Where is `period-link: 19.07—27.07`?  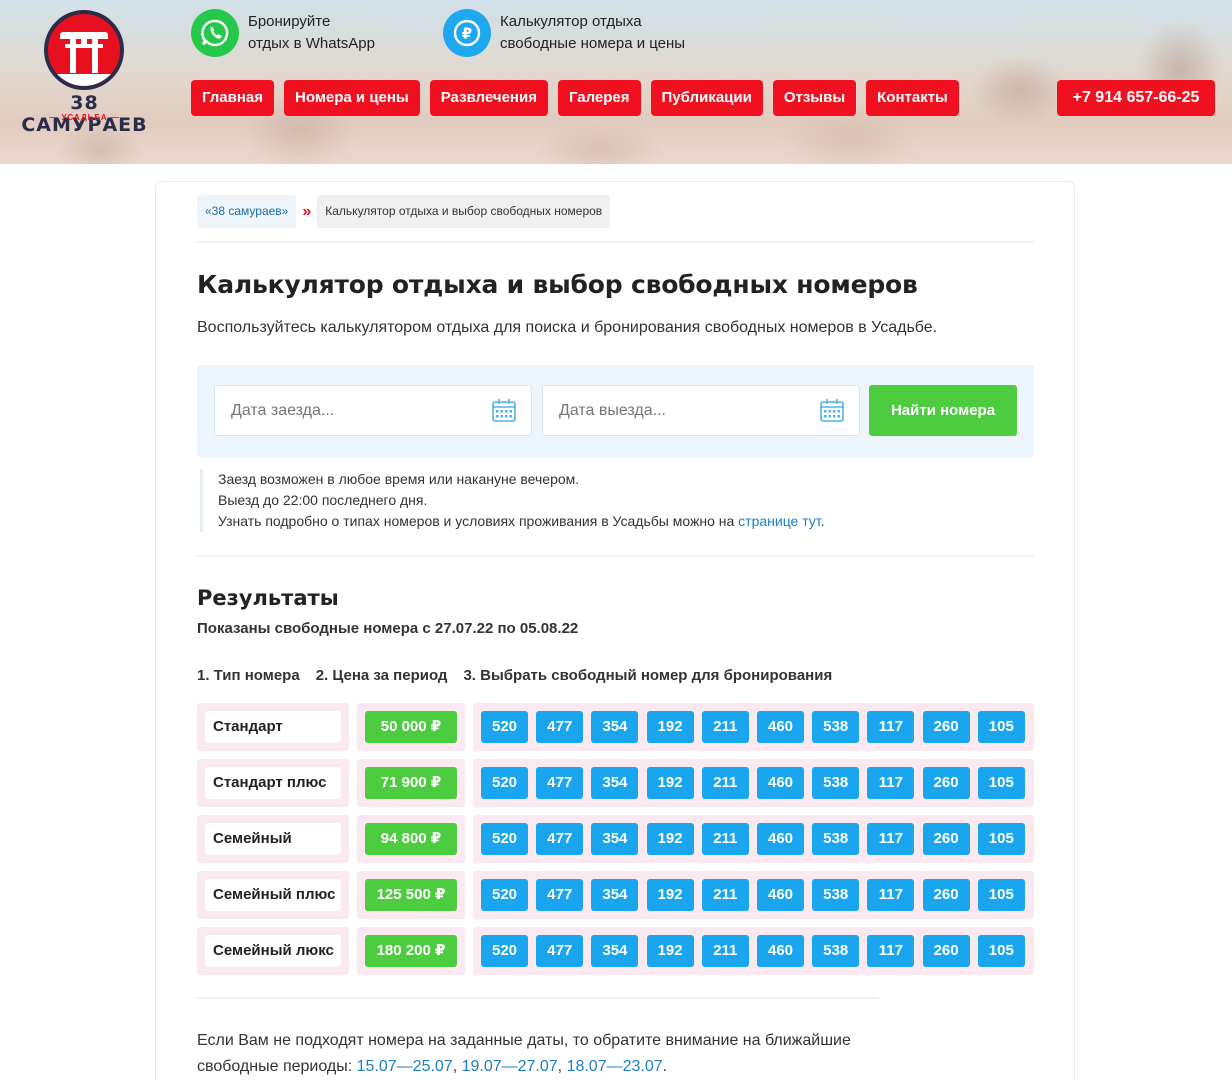
period-link: 19.07—27.07 is located at coordinates (510, 1066).